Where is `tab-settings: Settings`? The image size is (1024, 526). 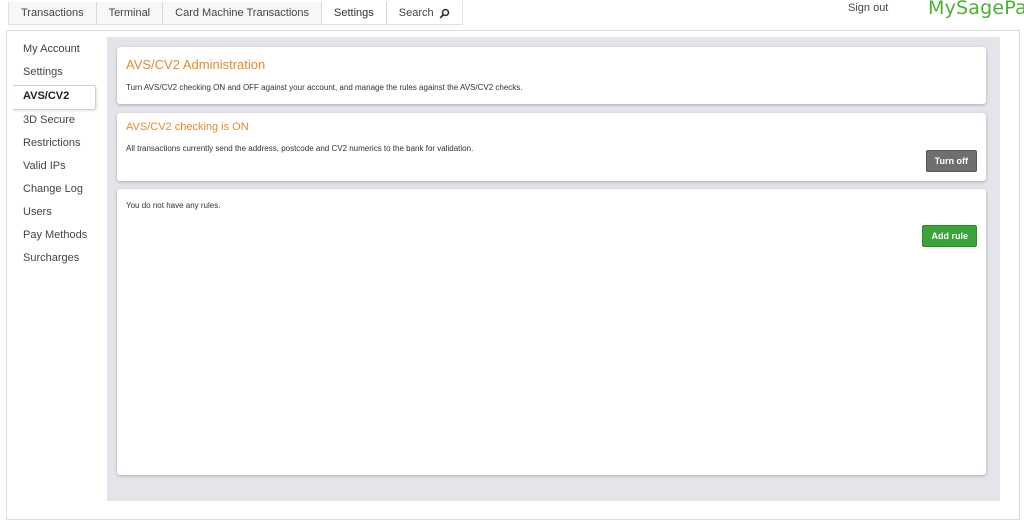
tab-settings: Settings is located at coordinates (354, 13).